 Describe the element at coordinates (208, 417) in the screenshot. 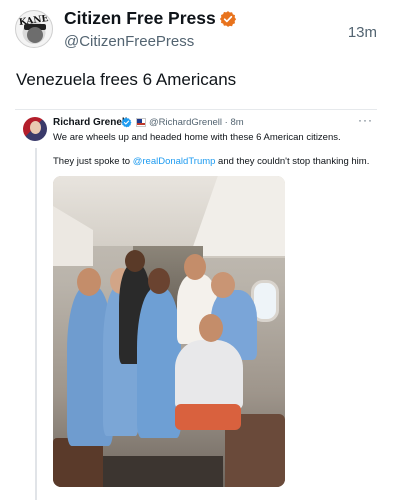

I see `person-shorts` at that location.